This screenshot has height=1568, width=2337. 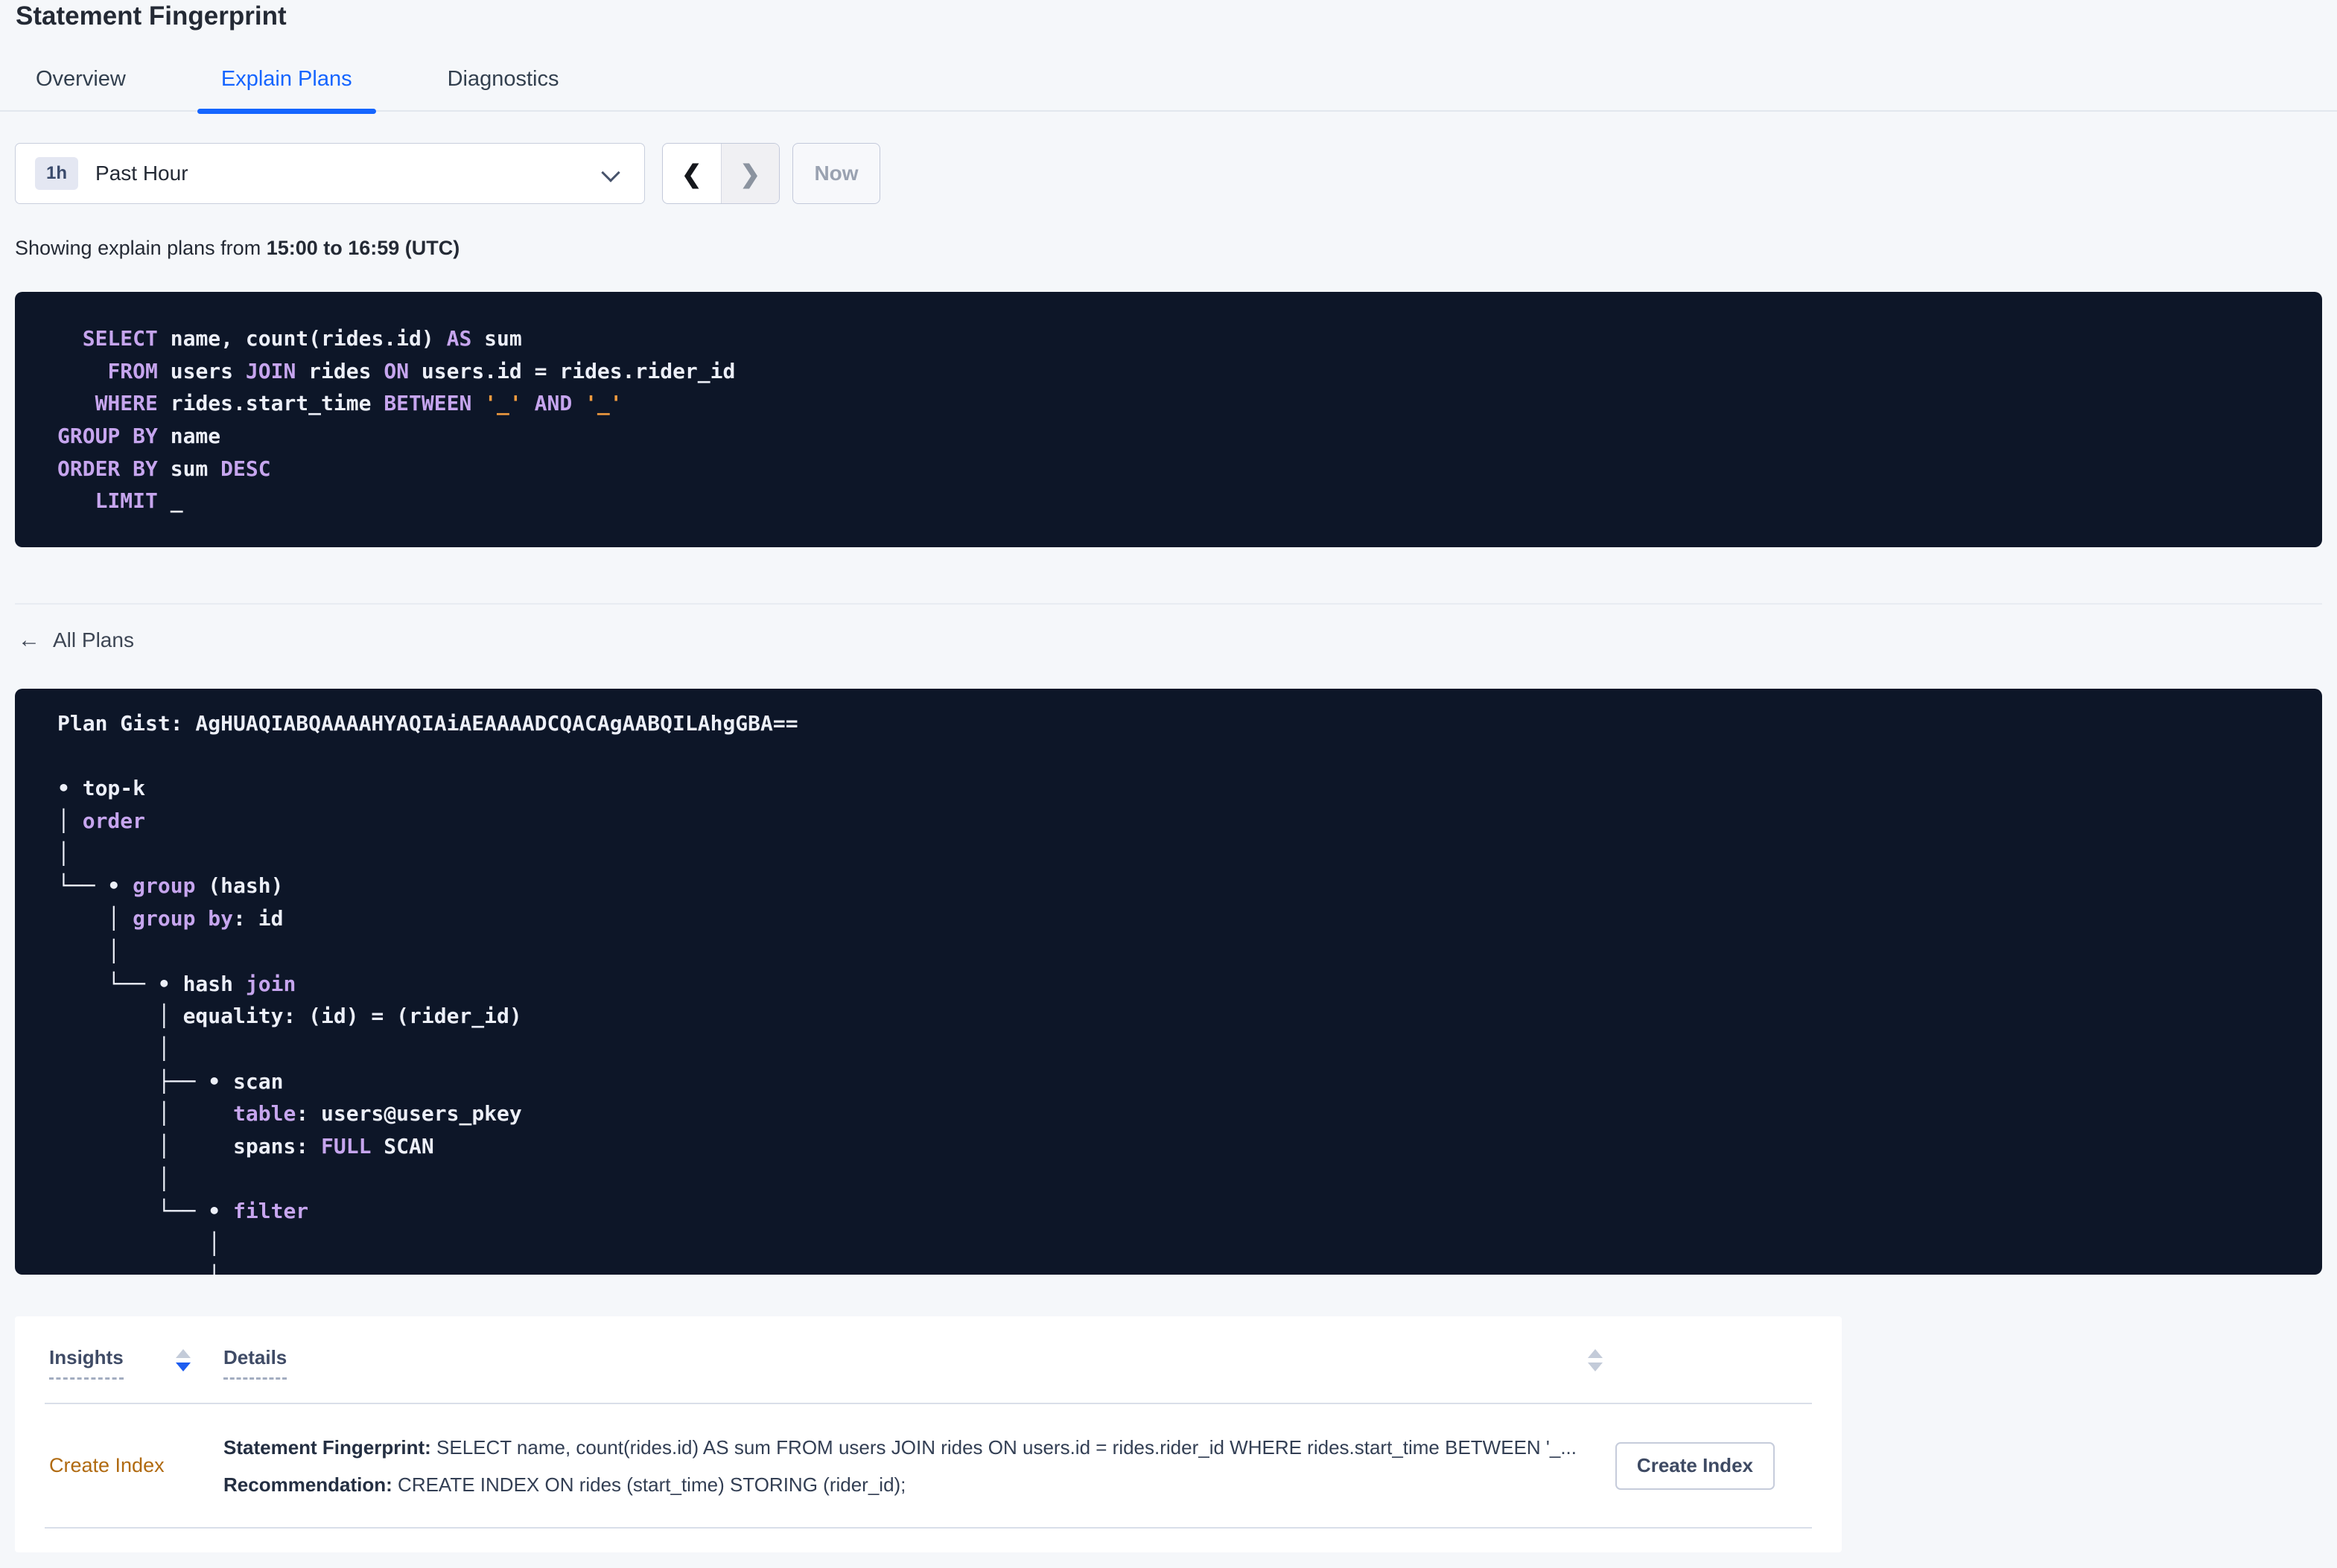 I want to click on page-title: Statement Fingerprint, so click(x=152, y=16).